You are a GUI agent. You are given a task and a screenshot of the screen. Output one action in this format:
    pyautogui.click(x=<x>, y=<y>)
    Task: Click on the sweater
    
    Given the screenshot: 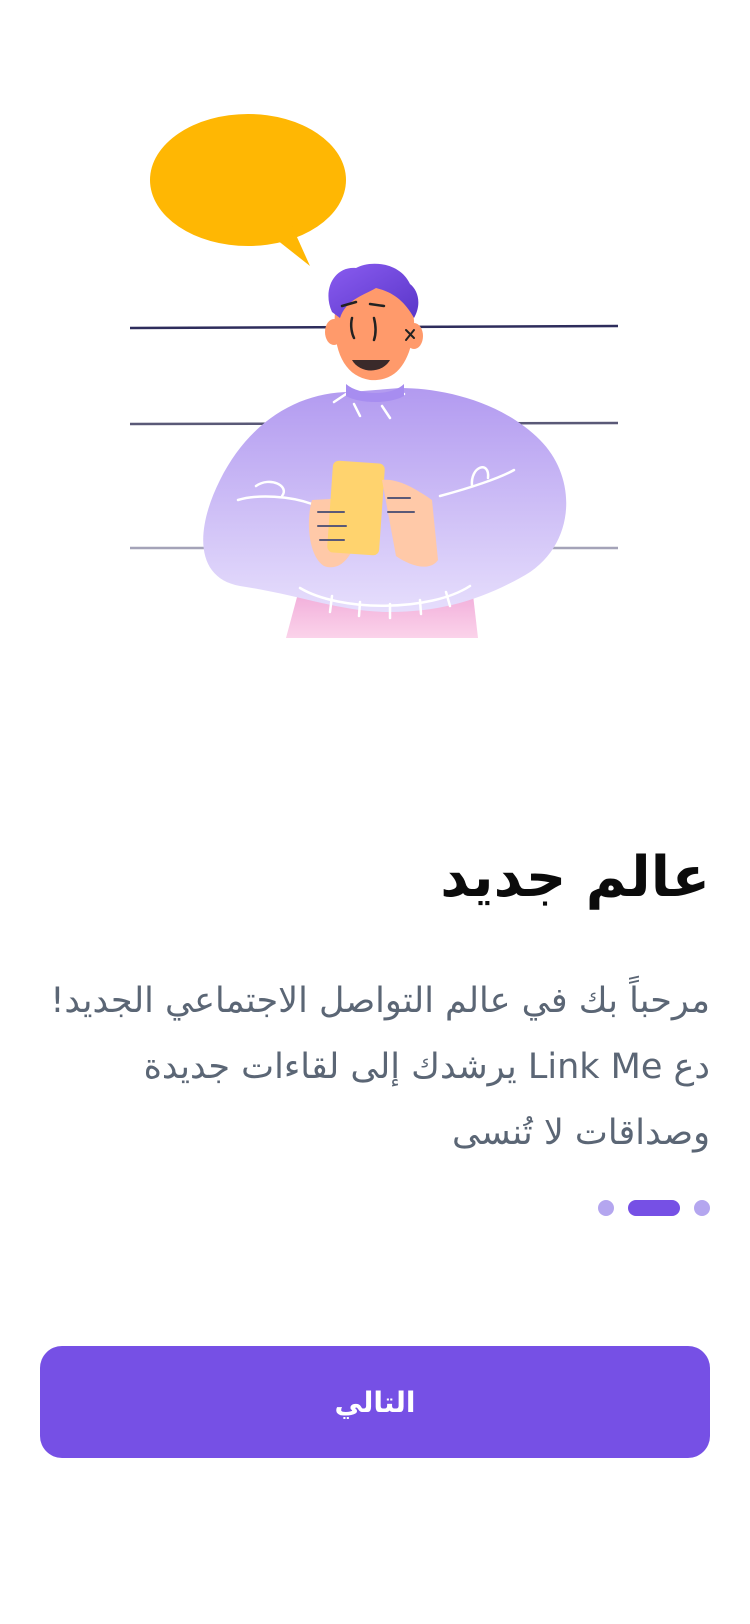 What is the action you would take?
    pyautogui.click(x=385, y=500)
    